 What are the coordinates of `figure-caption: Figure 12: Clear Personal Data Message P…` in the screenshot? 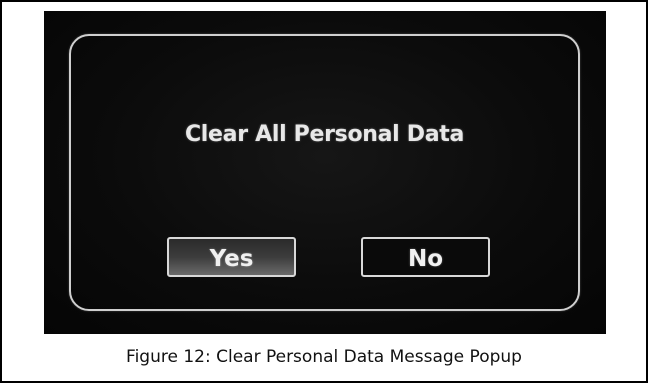 It's located at (324, 357).